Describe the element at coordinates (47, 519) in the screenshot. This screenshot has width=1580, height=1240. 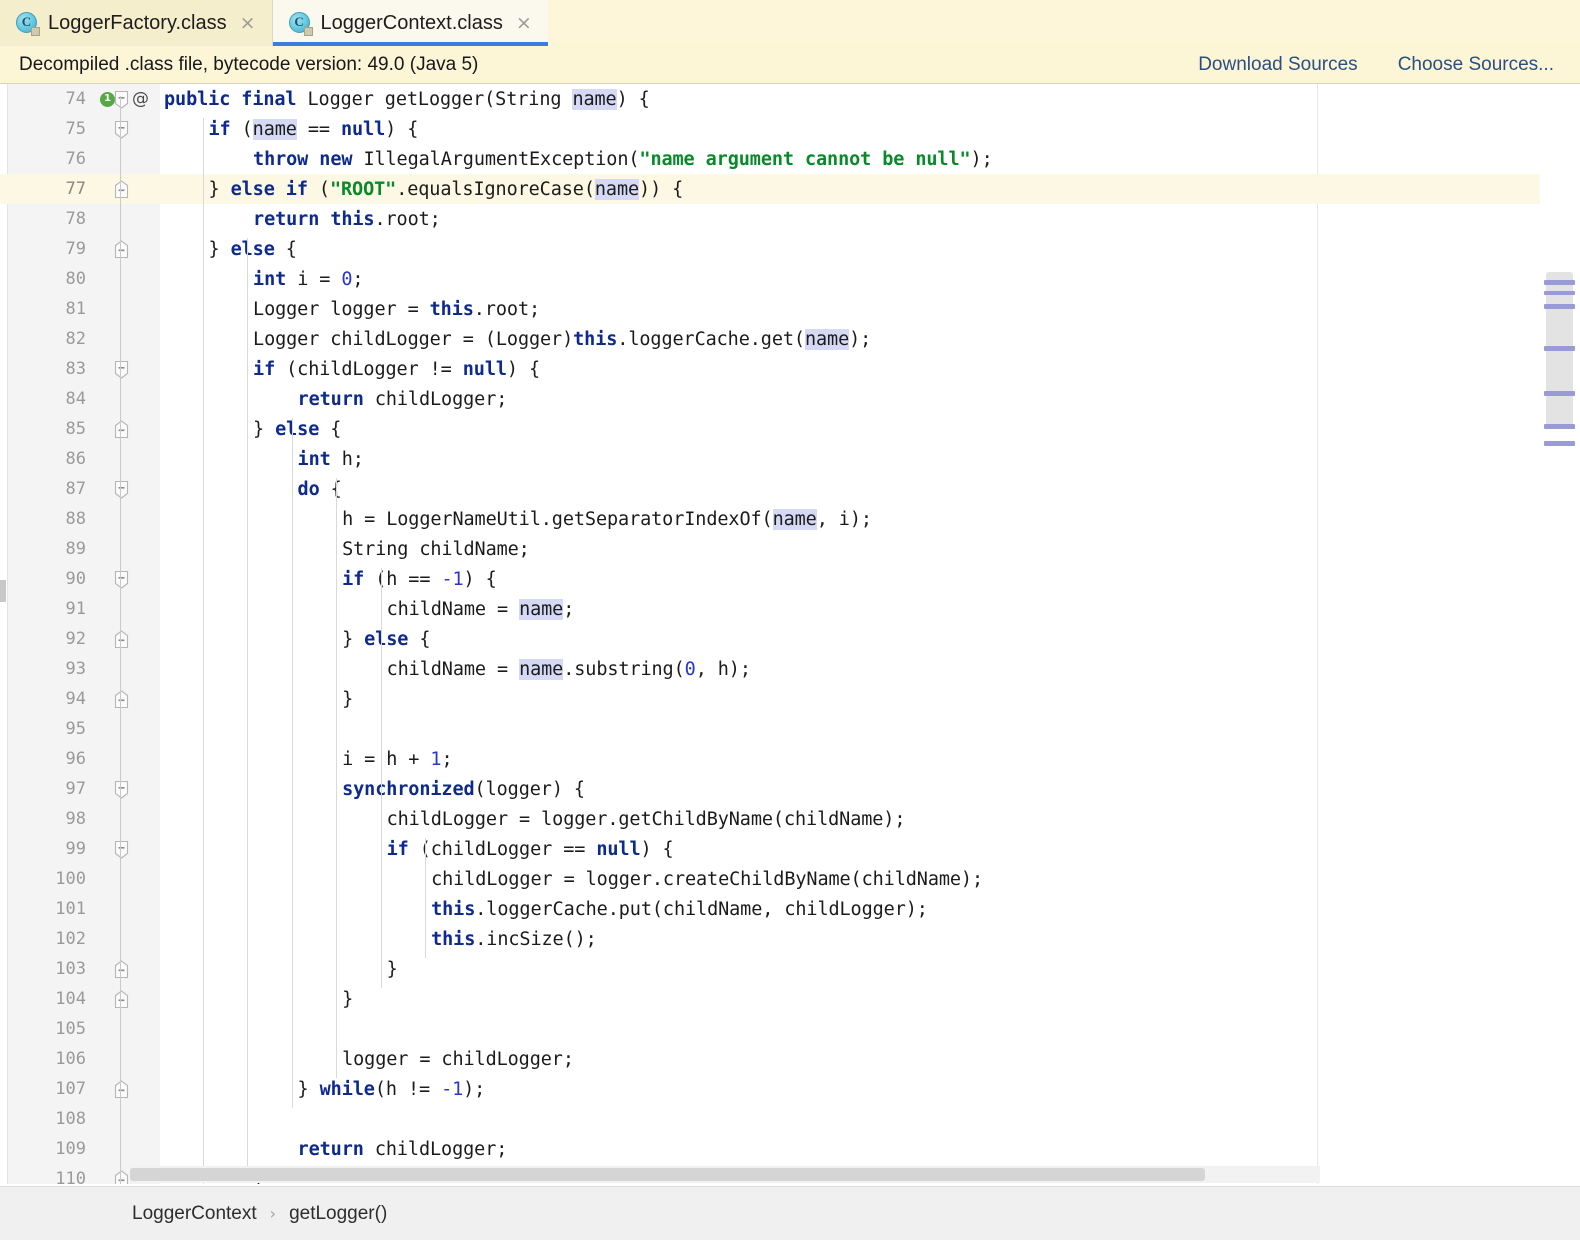
I see `line-number: 88` at that location.